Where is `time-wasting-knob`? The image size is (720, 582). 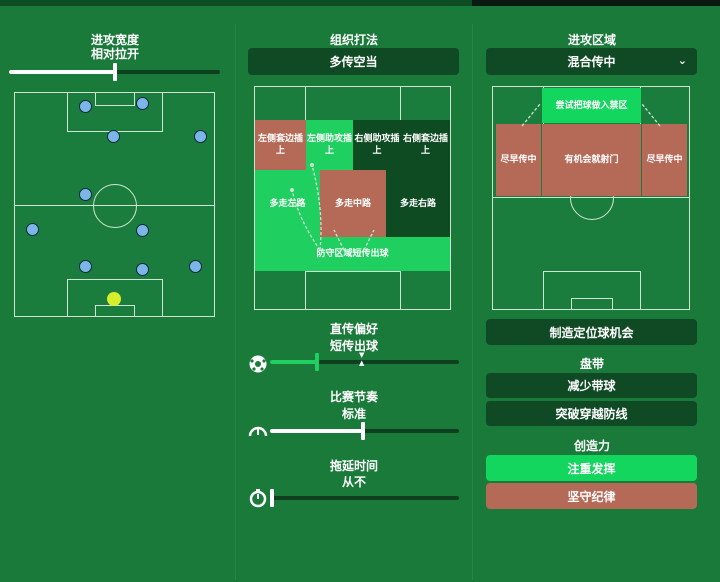
time-wasting-knob is located at coordinates (272, 498).